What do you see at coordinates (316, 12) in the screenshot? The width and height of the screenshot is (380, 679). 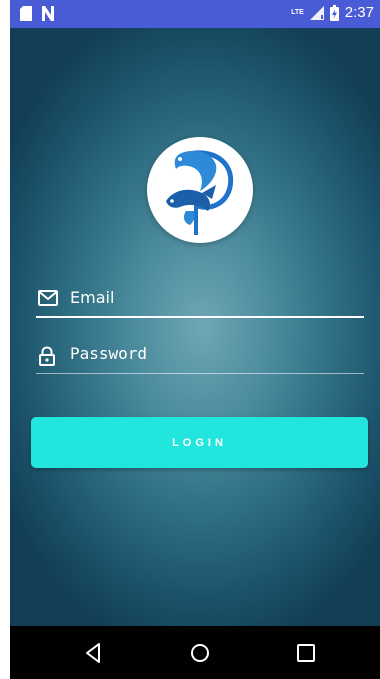 I see `signal-icon` at bounding box center [316, 12].